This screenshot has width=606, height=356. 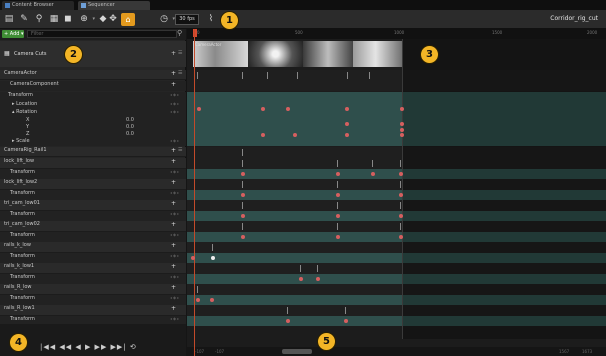 What do you see at coordinates (187, 19) in the screenshot?
I see `fps-selector: 30 fps` at bounding box center [187, 19].